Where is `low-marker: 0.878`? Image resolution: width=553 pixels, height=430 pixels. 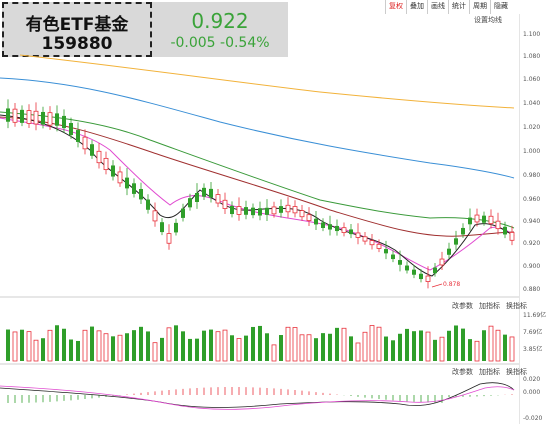 low-marker: 0.878 is located at coordinates (451, 284).